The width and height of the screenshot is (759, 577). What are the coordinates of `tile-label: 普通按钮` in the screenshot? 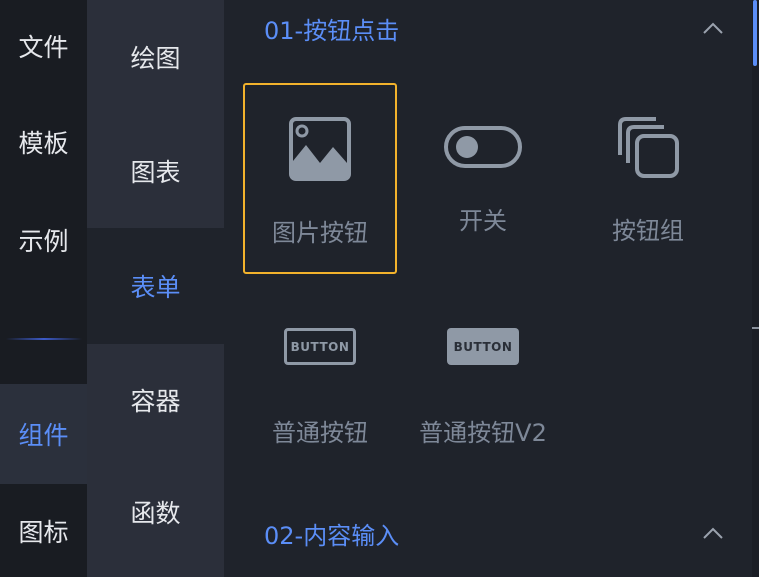 It's located at (320, 433).